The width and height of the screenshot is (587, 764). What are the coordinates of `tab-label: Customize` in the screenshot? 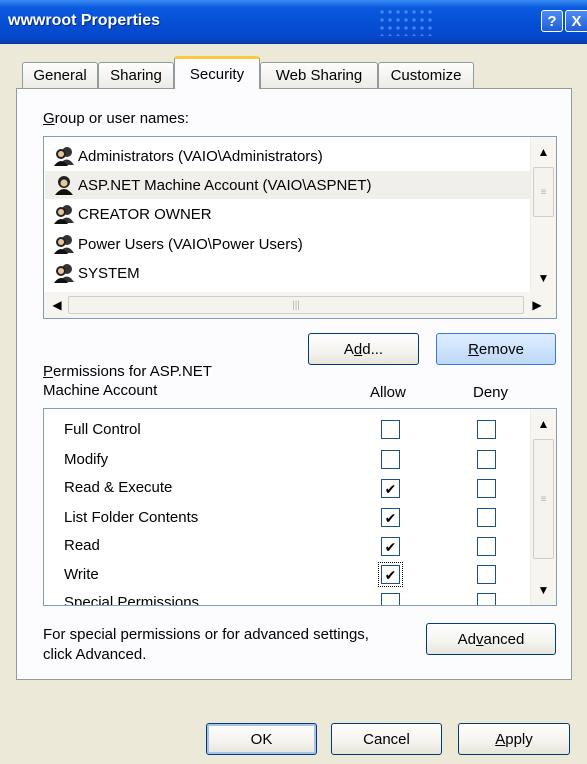 It's located at (426, 75).